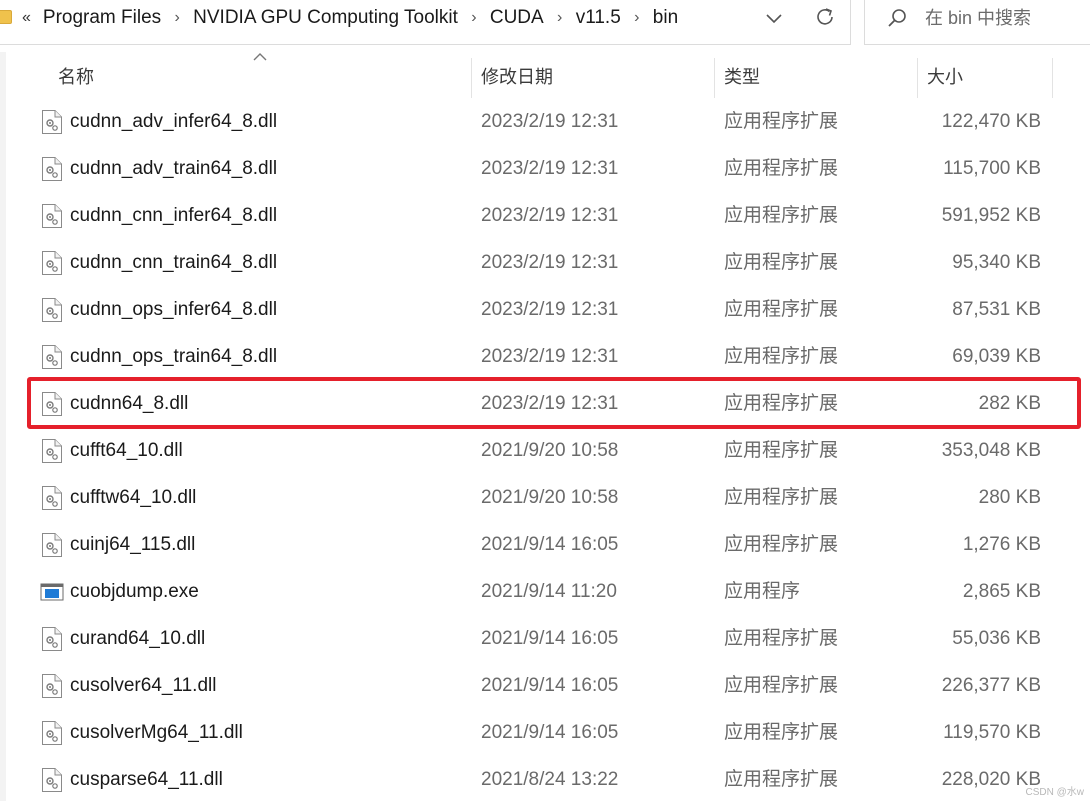 Image resolution: width=1090 pixels, height=801 pixels. I want to click on file-row: cudnn64_8.dll 2023/2/19 12:31 应用程序扩展 282 KB, so click(545, 403).